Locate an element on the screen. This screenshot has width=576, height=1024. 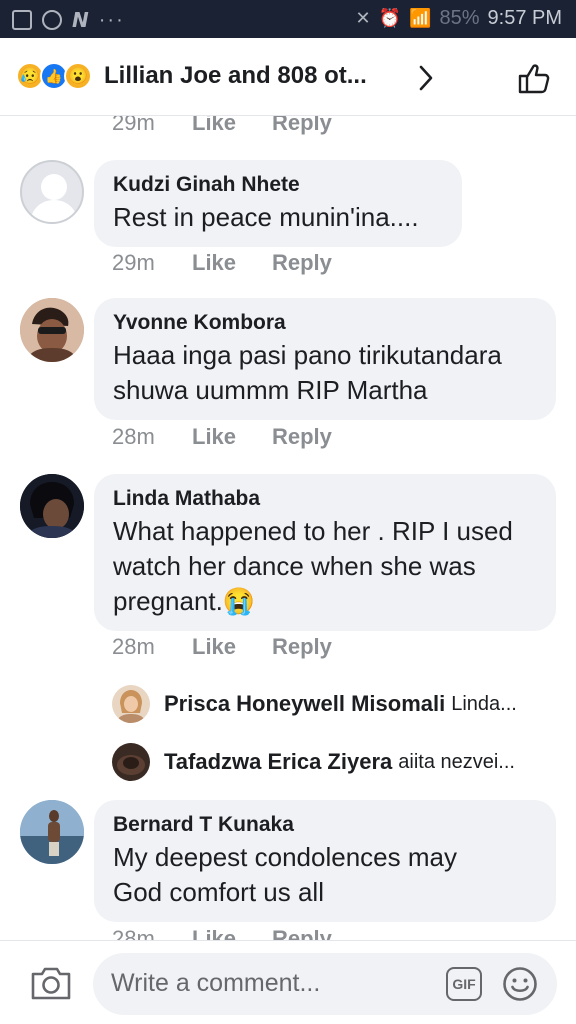
reply-author: Prisca Honeywell Misomali is located at coordinates (304, 704).